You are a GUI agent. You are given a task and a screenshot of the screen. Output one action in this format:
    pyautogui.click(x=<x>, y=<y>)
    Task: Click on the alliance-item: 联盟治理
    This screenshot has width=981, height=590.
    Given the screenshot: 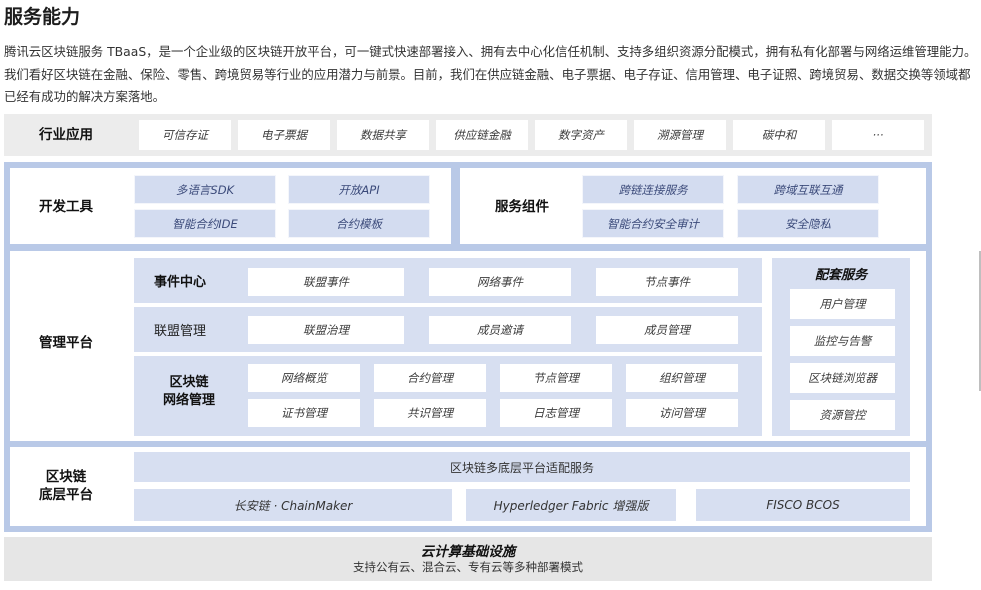 What is the action you would take?
    pyautogui.click(x=326, y=330)
    